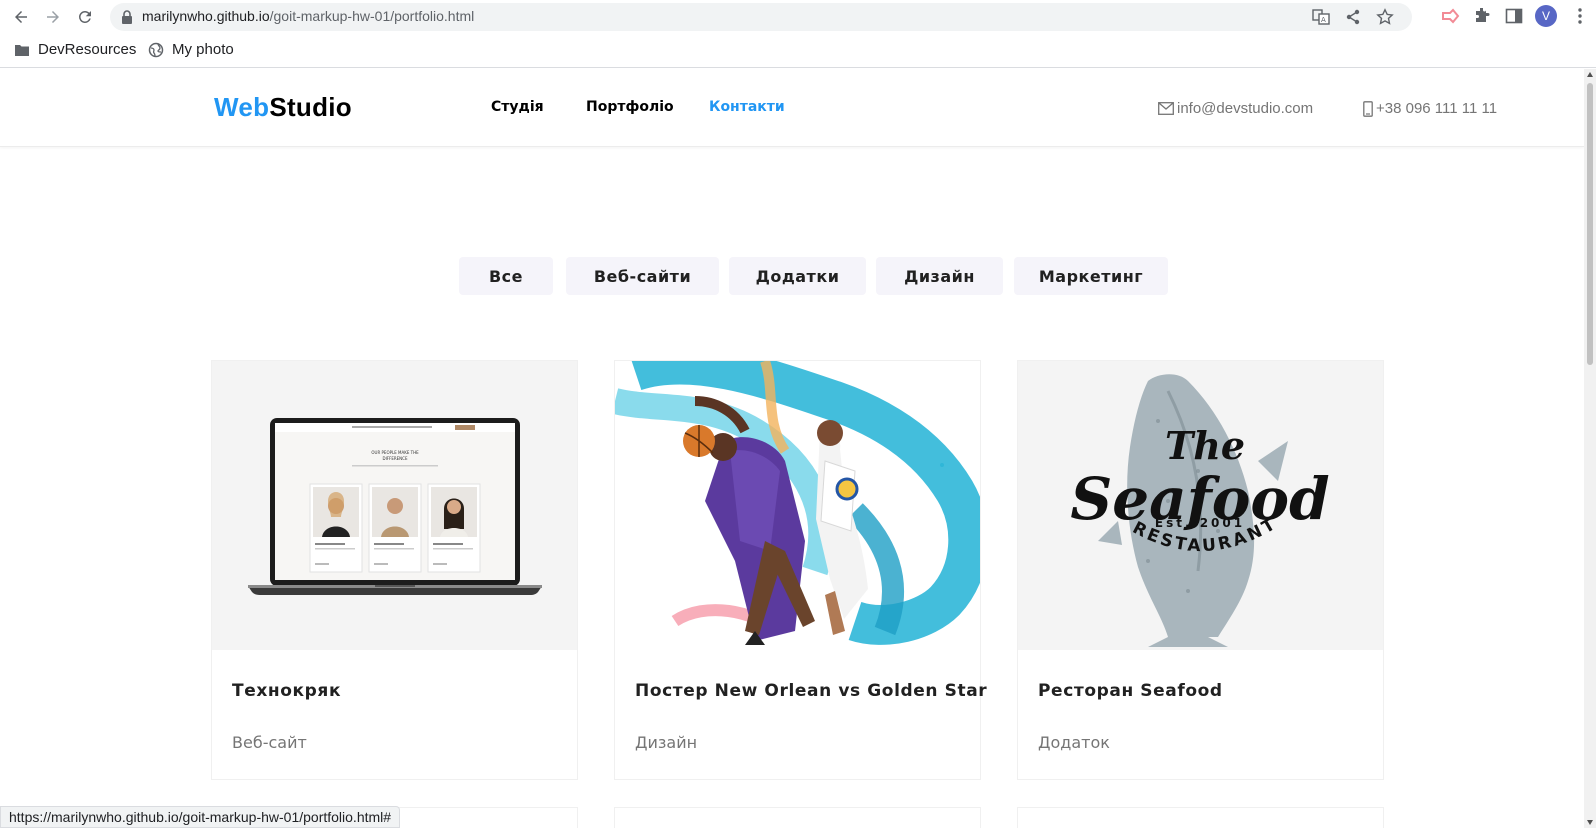  I want to click on folder-icon, so click(22, 50).